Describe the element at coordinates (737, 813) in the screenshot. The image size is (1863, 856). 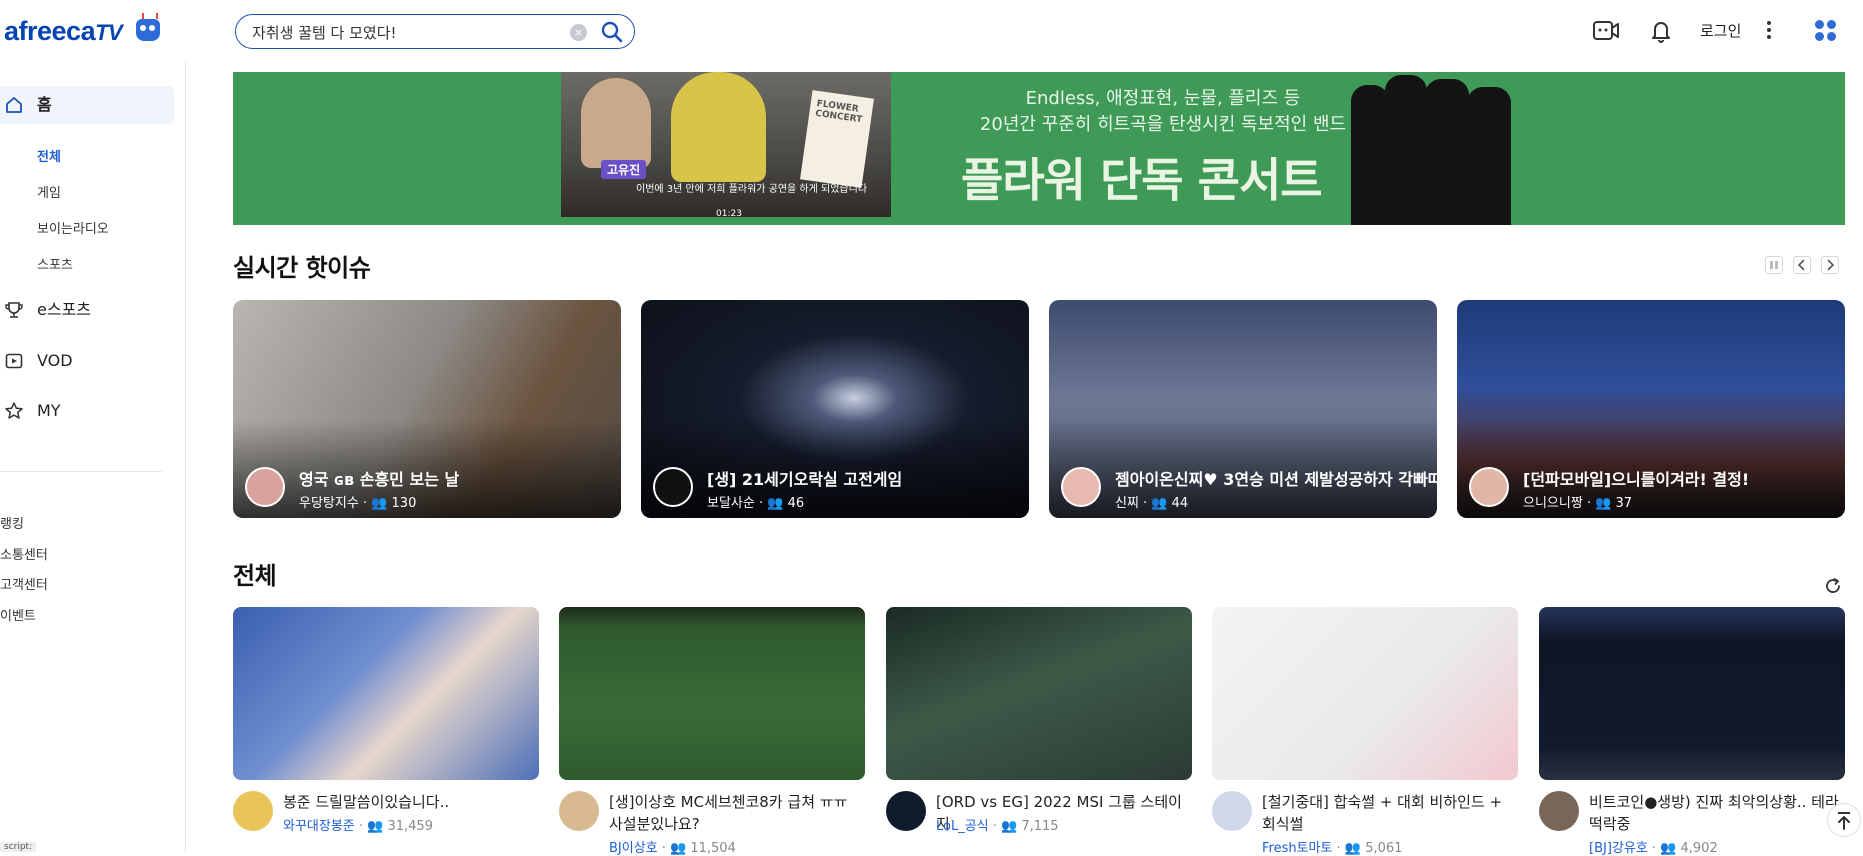
I see `stream-title: [생]이상호 MC세브첸코8카 급쳐 ㅠㅠ 사설분있나요?` at that location.